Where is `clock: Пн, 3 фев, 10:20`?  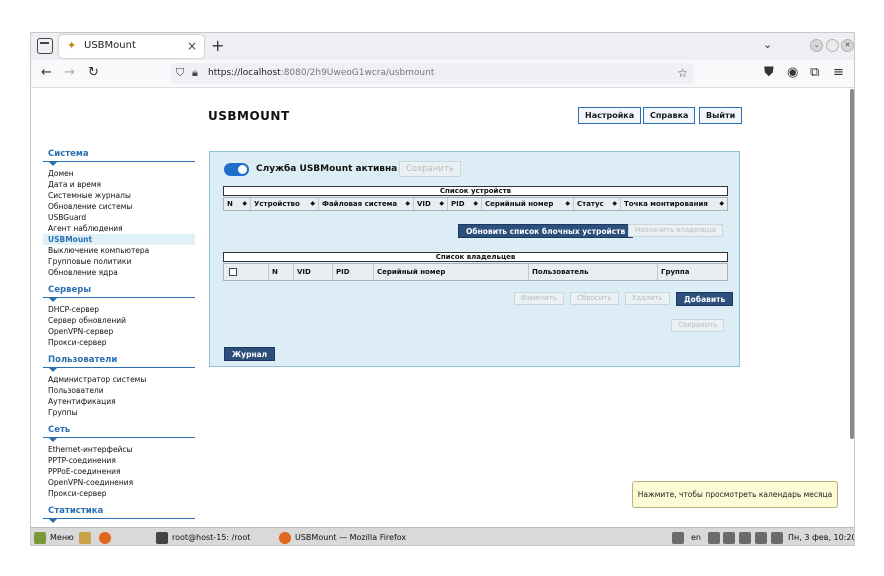
clock: Пн, 3 фев, 10:20 is located at coordinates (821, 538).